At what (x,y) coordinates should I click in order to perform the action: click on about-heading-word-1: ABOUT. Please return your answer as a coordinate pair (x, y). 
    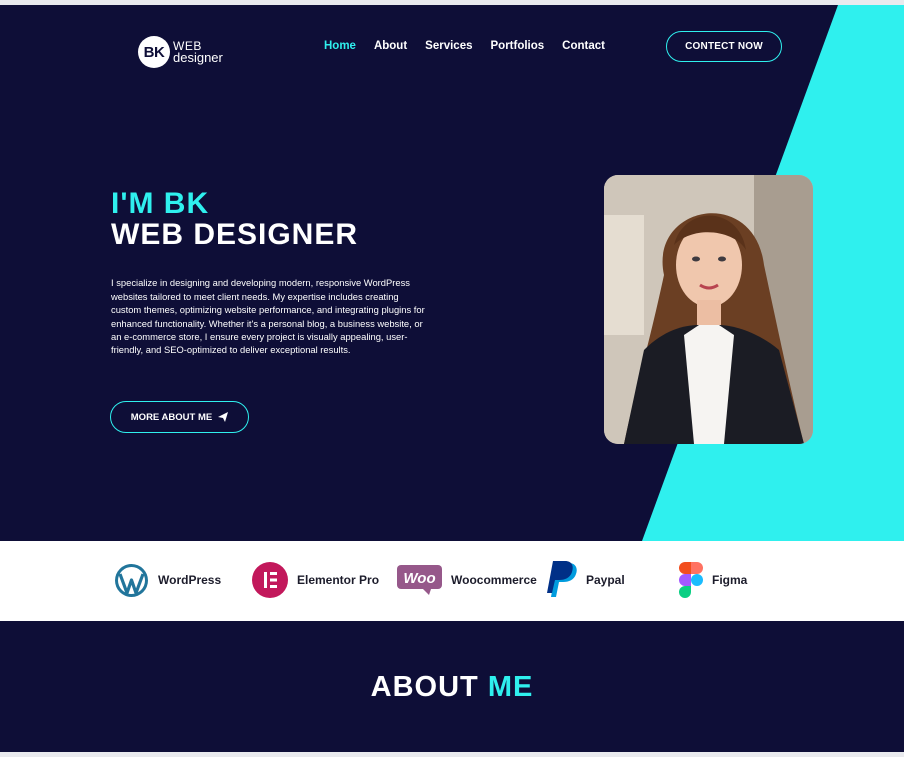
    Looking at the image, I should click on (424, 687).